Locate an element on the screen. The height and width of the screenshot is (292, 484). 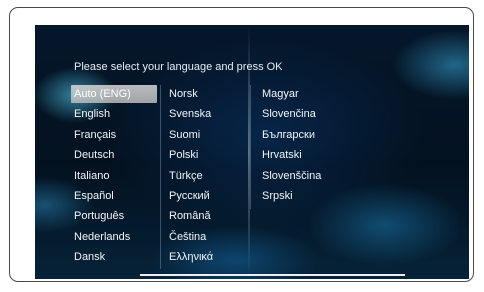
language-option-italiano: Italiano is located at coordinates (115, 177).